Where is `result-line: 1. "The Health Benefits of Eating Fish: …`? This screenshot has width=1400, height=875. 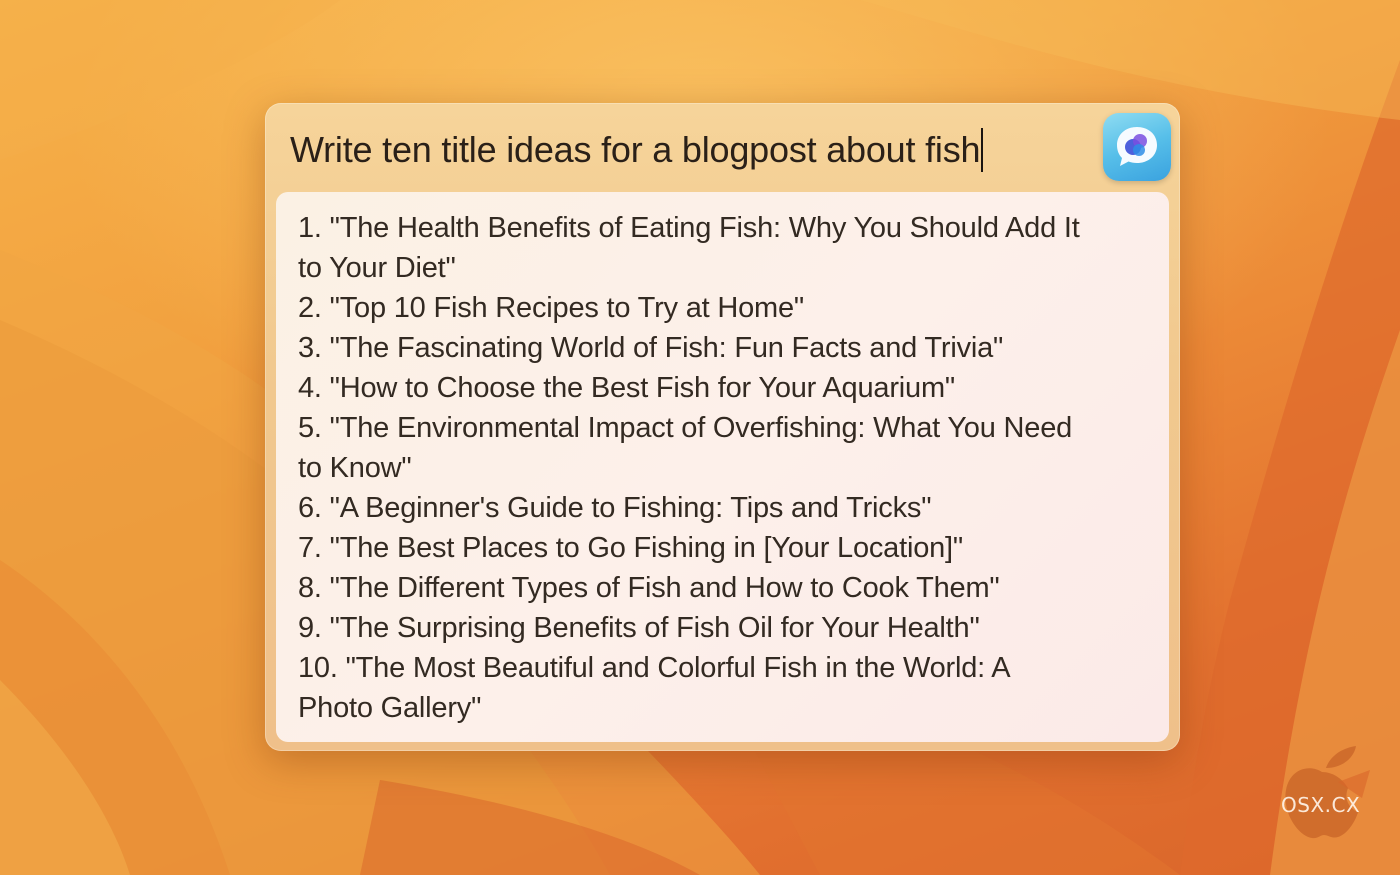 result-line: 1. "The Health Benefits of Eating Fish: … is located at coordinates (689, 228).